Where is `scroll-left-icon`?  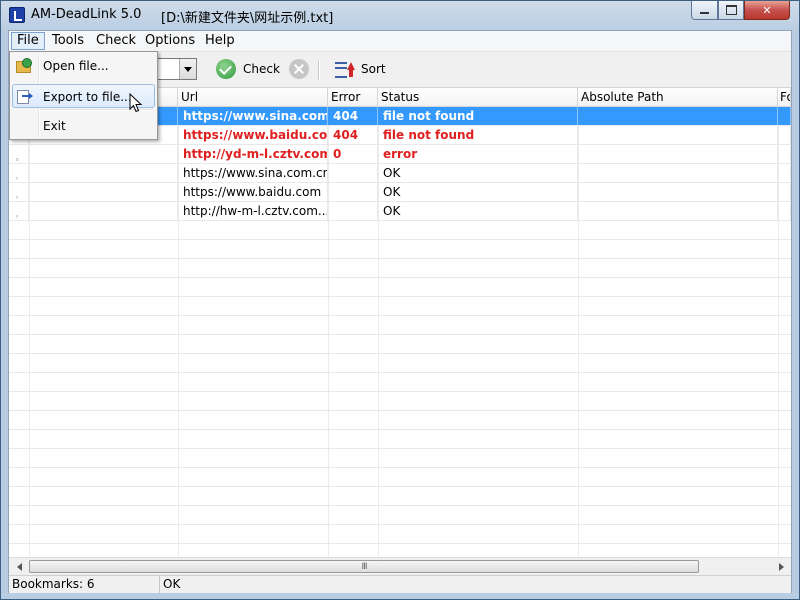
scroll-left-icon is located at coordinates (19, 566).